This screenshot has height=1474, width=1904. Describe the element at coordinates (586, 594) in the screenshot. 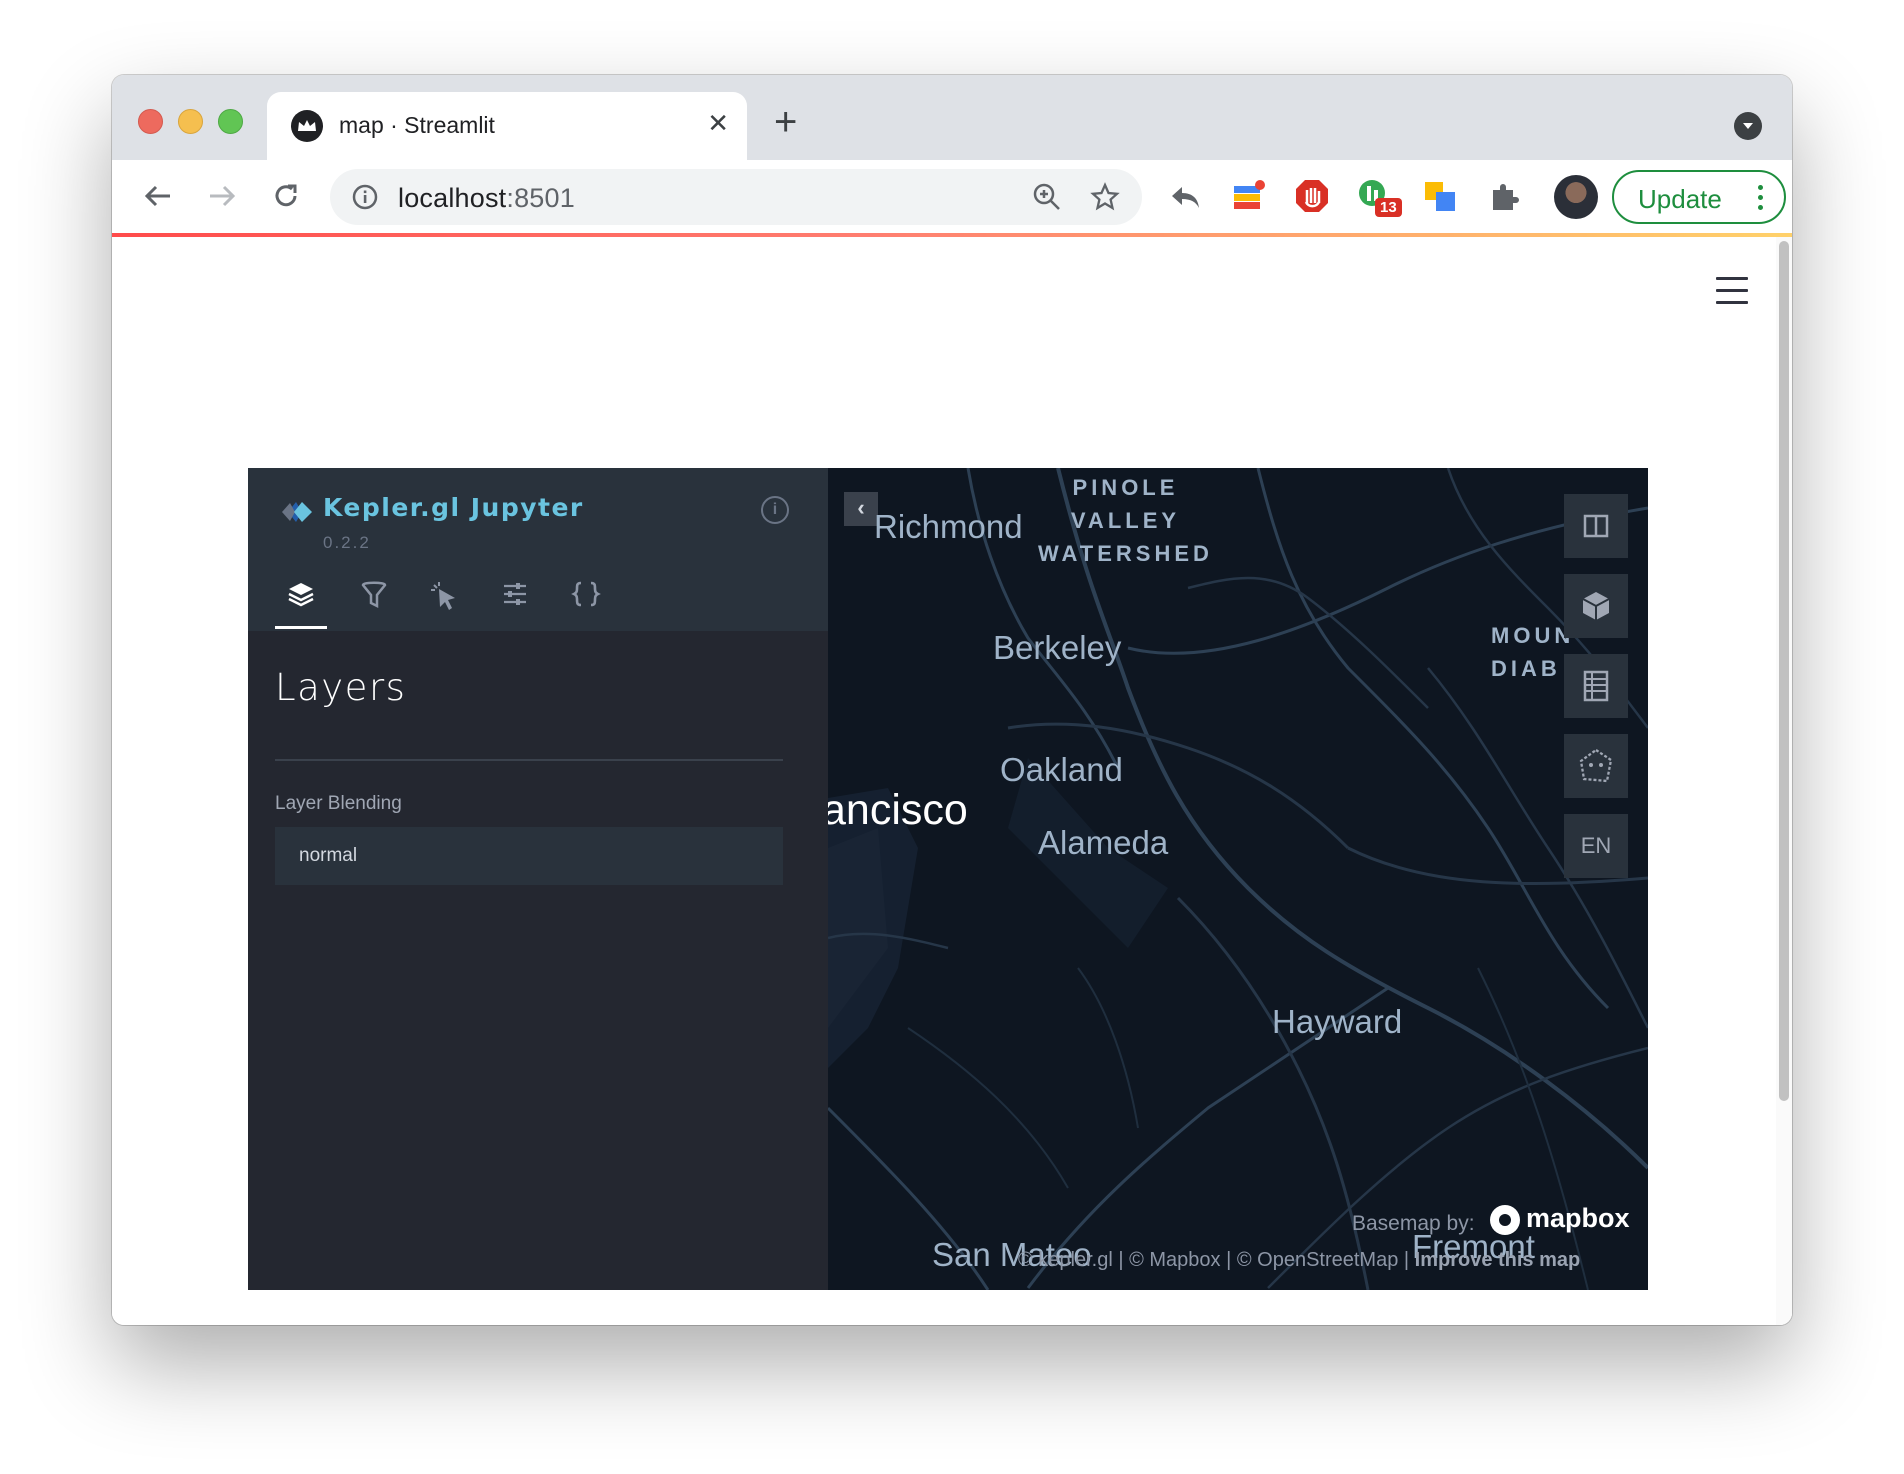

I see `curly-braces-icon` at that location.